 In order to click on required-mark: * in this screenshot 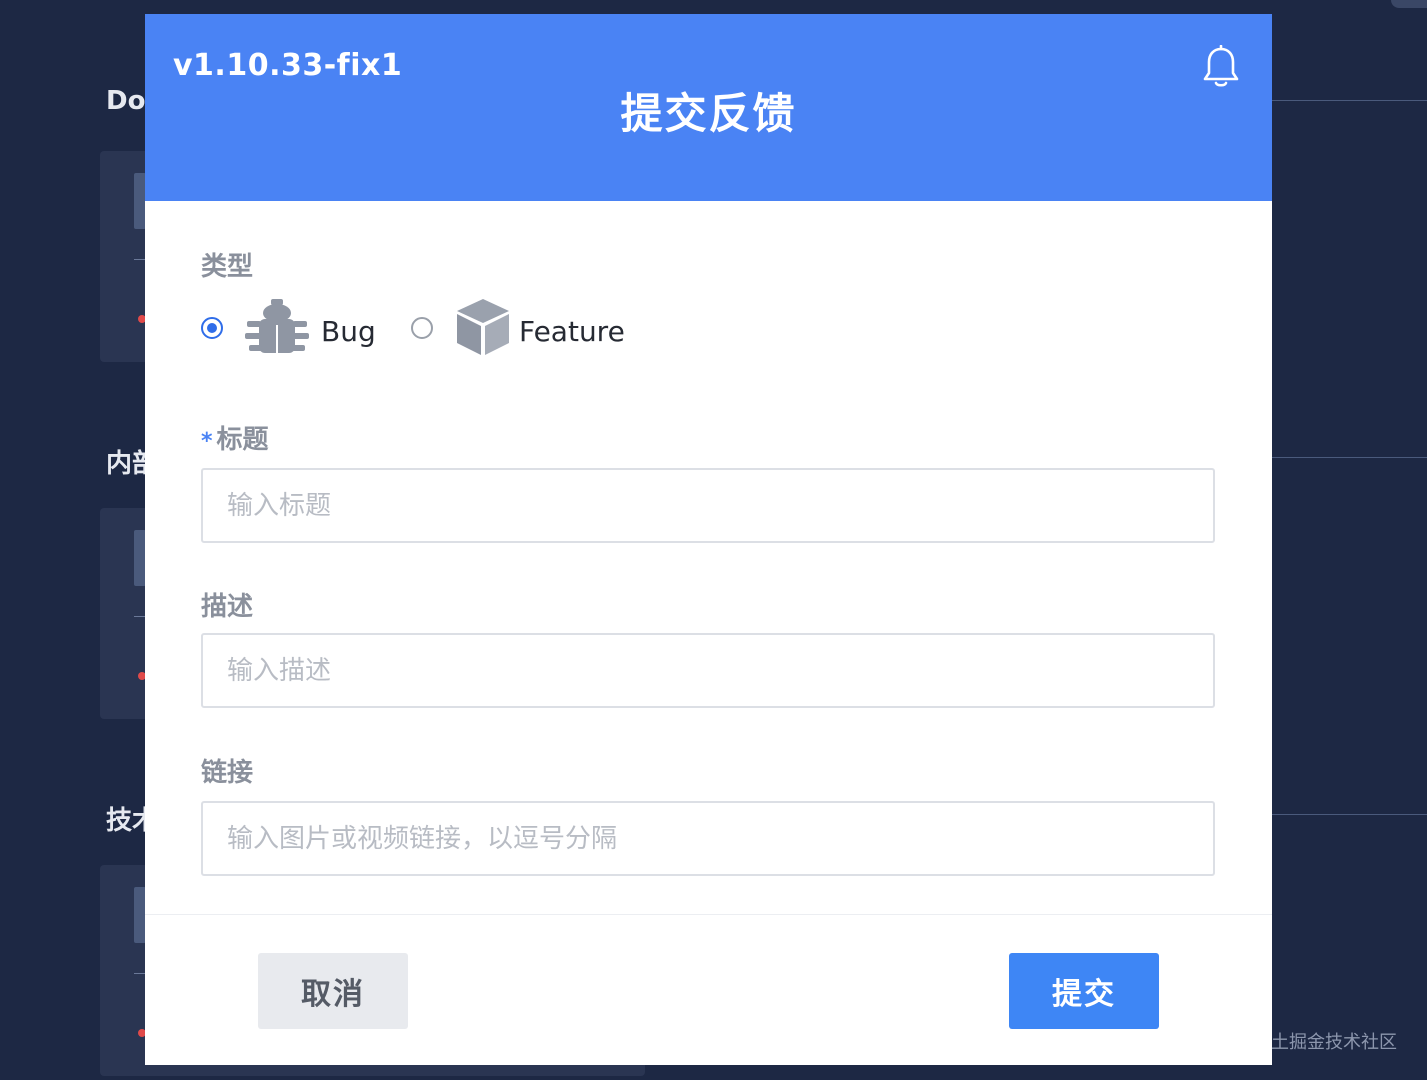, I will do `click(207, 441)`.